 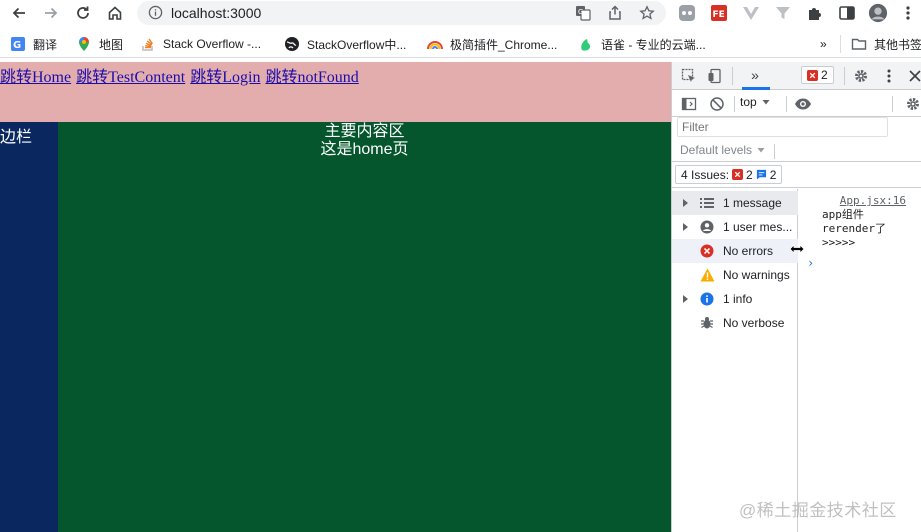 What do you see at coordinates (35, 77) in the screenshot?
I see `link-home: 跳转Home` at bounding box center [35, 77].